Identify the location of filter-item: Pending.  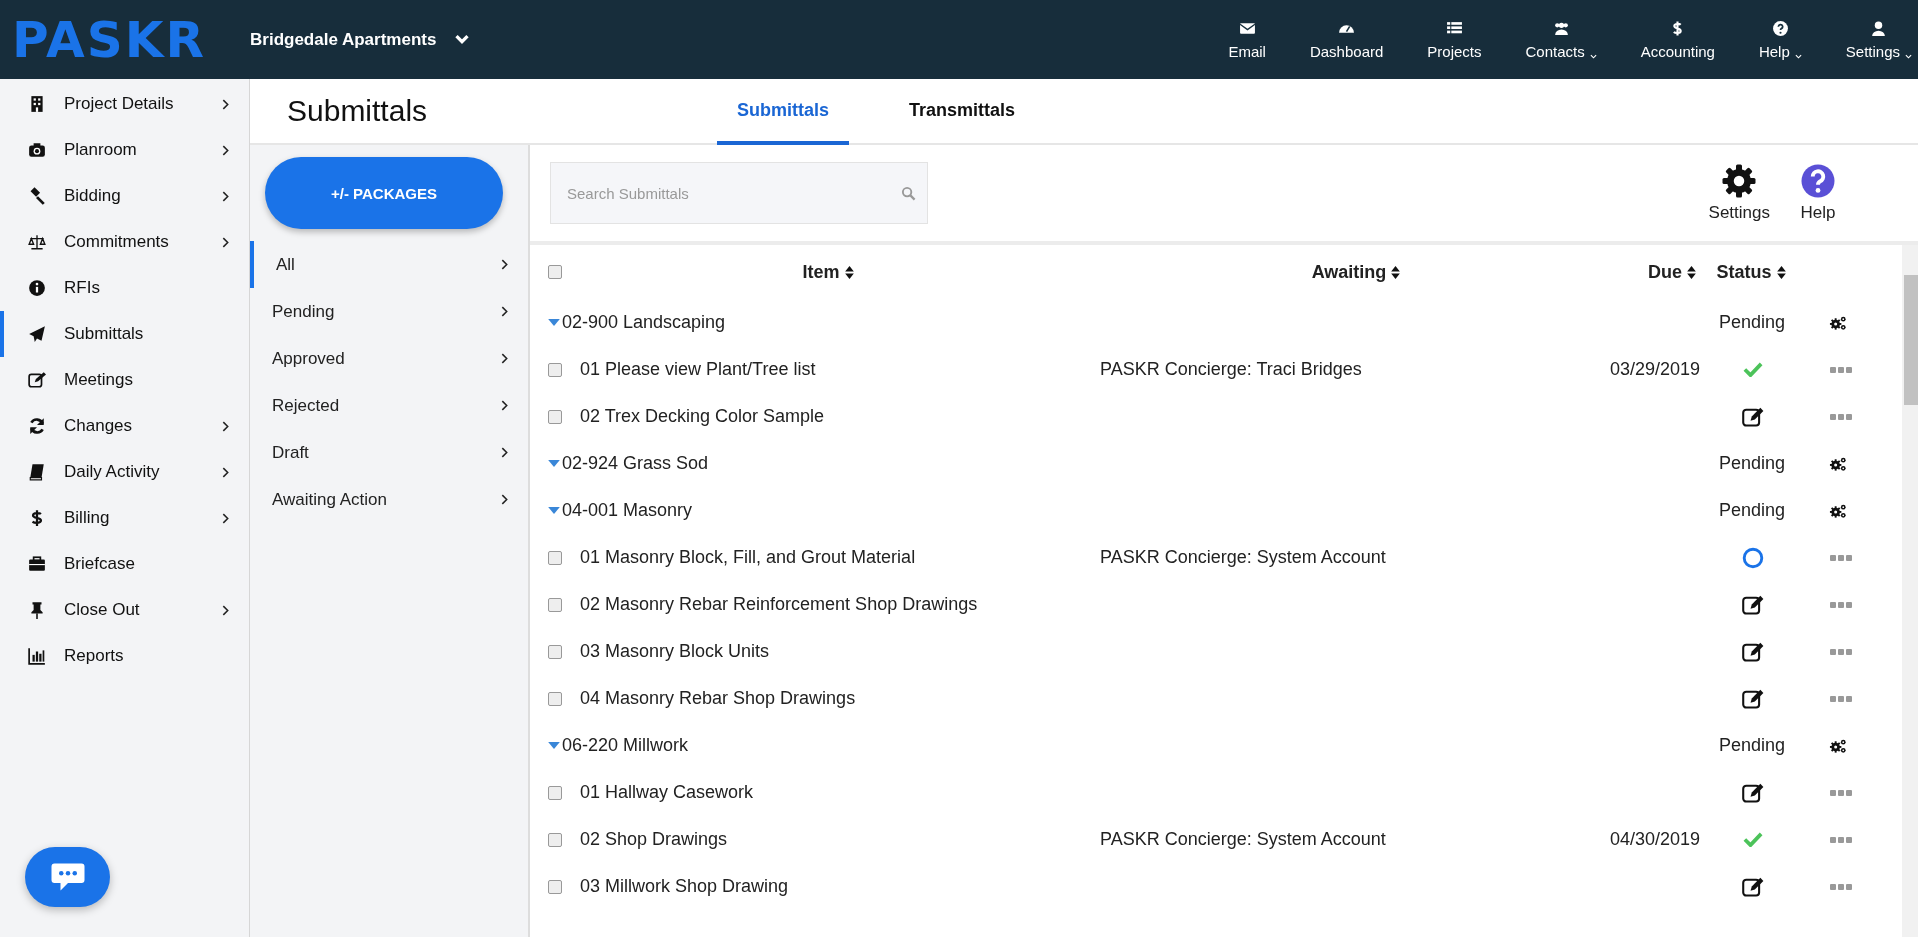
(389, 311).